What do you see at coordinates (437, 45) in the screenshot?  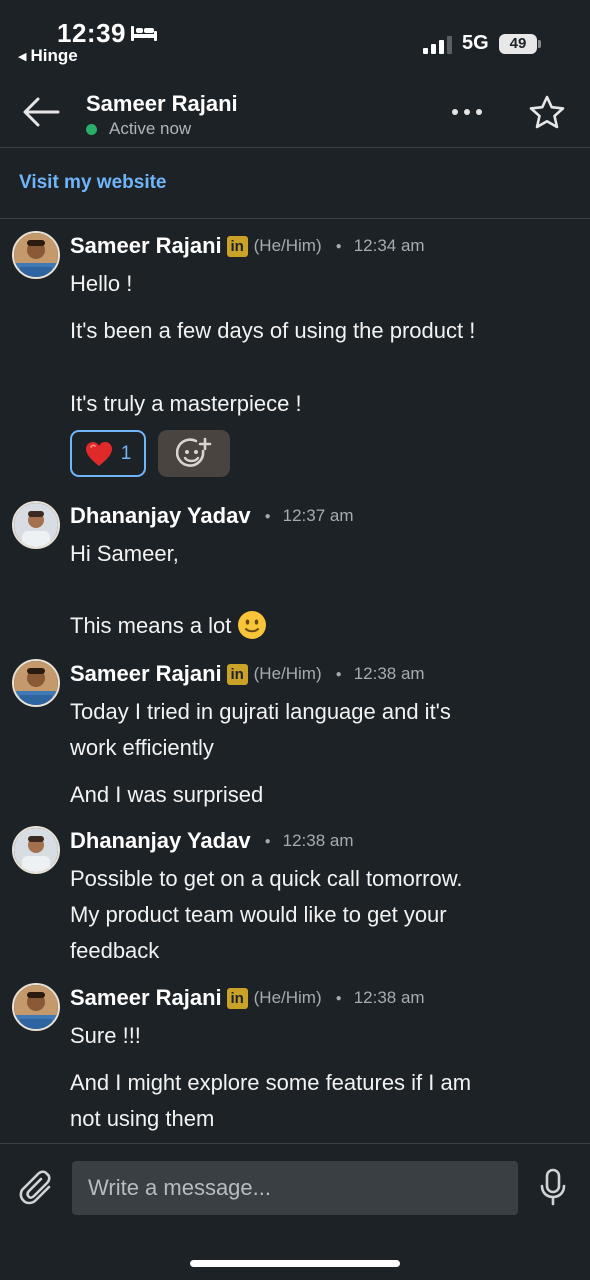 I see `signal-icon` at bounding box center [437, 45].